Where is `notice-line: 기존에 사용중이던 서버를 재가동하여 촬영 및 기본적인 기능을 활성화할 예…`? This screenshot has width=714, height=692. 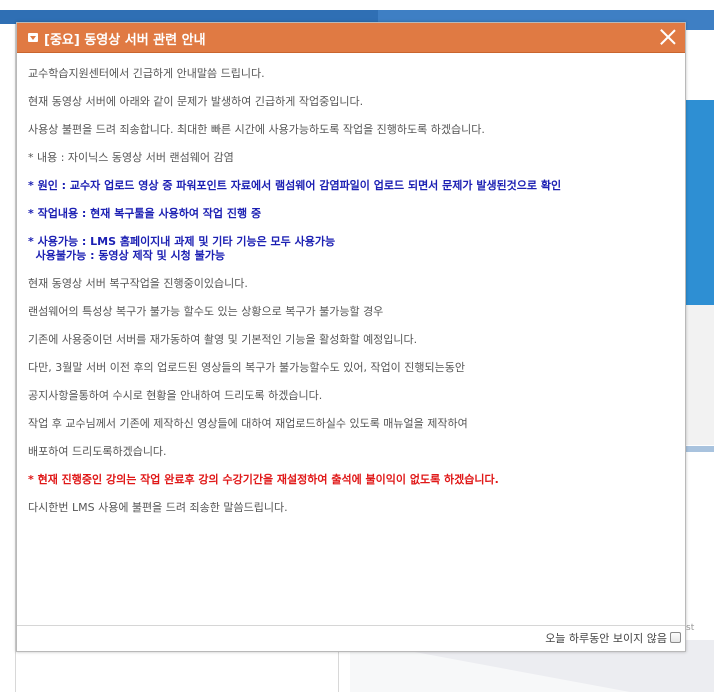 notice-line: 기존에 사용중이던 서버를 재가동하여 촬영 및 기본적인 기능을 활성화할 예… is located at coordinates (223, 339).